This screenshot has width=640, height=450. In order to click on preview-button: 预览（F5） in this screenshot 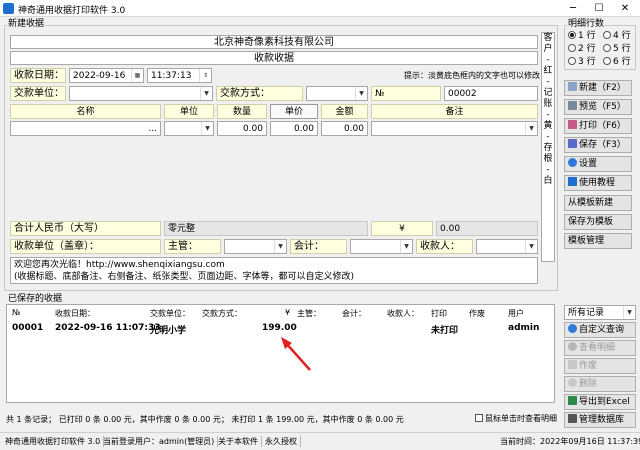, I will do `click(598, 107)`.